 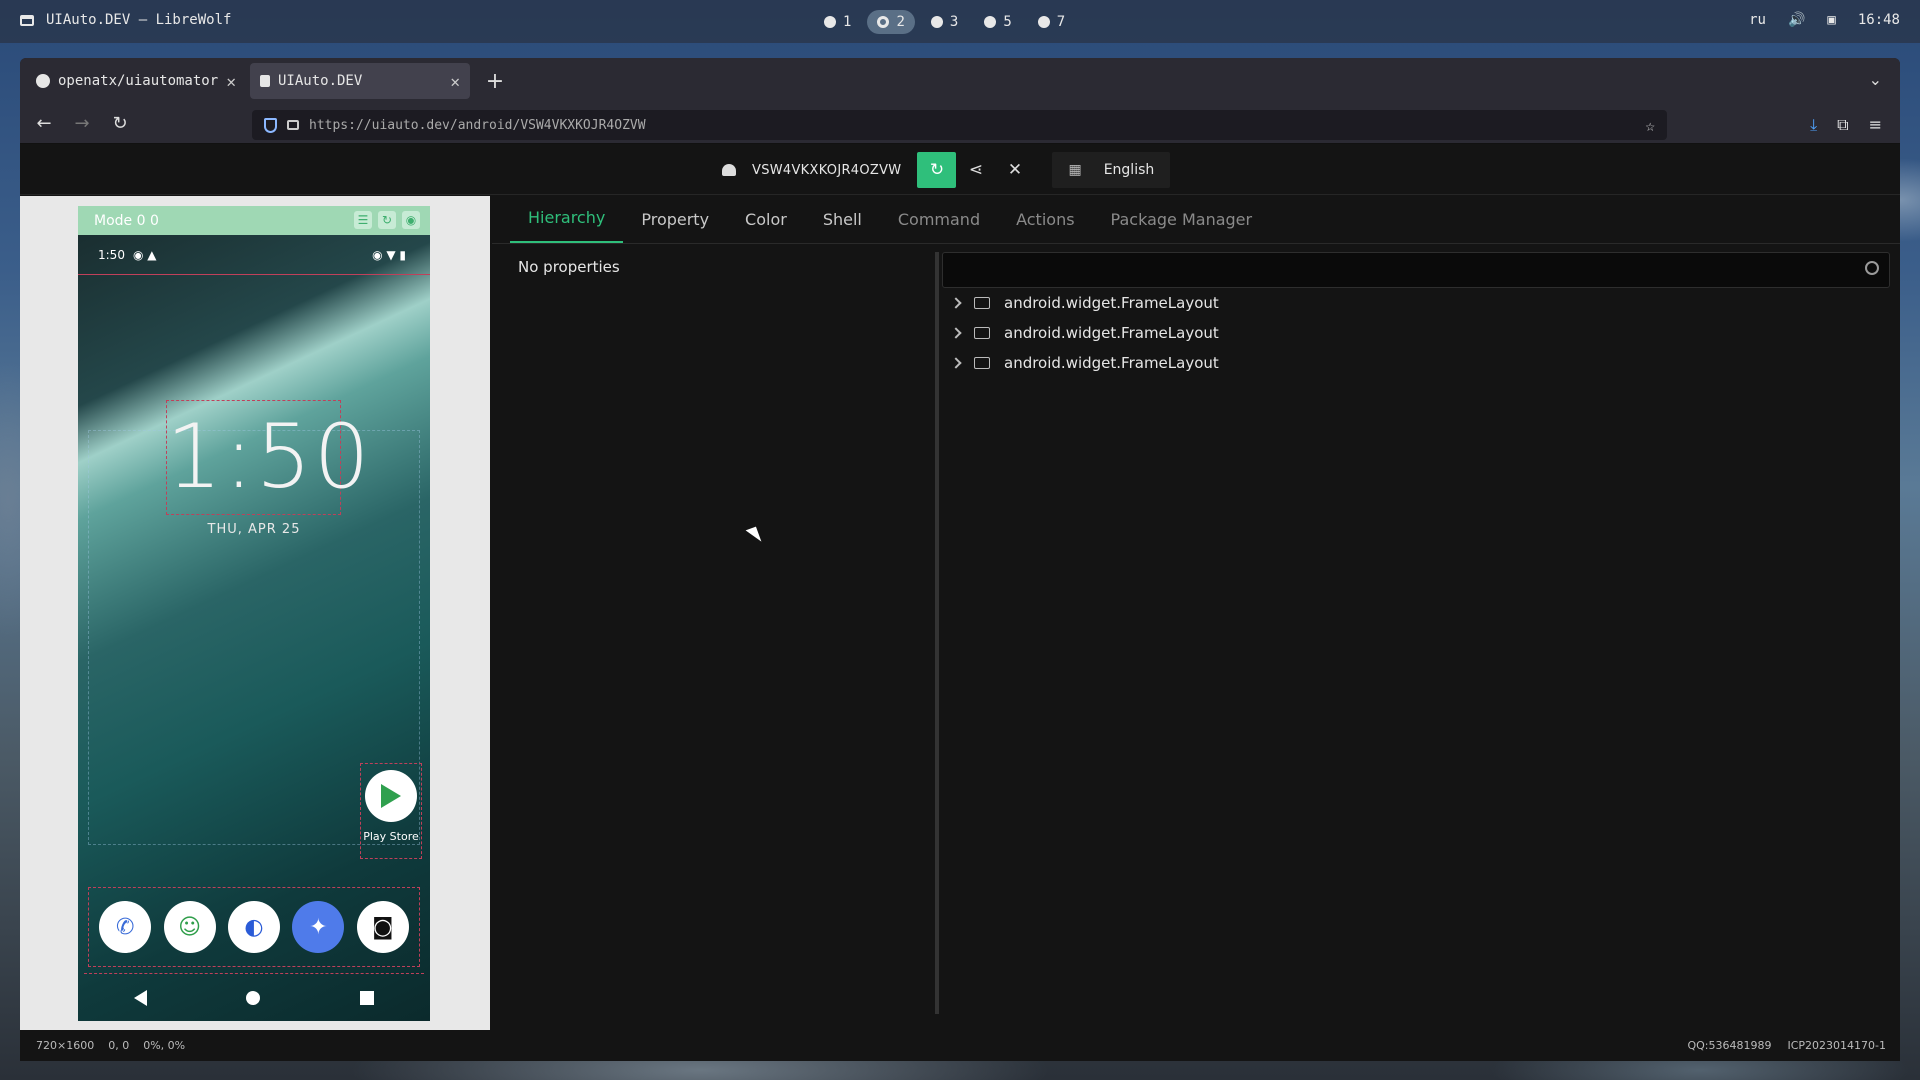 I want to click on browser-tab-uiauto: UIAuto.DEV ✕, so click(x=360, y=81).